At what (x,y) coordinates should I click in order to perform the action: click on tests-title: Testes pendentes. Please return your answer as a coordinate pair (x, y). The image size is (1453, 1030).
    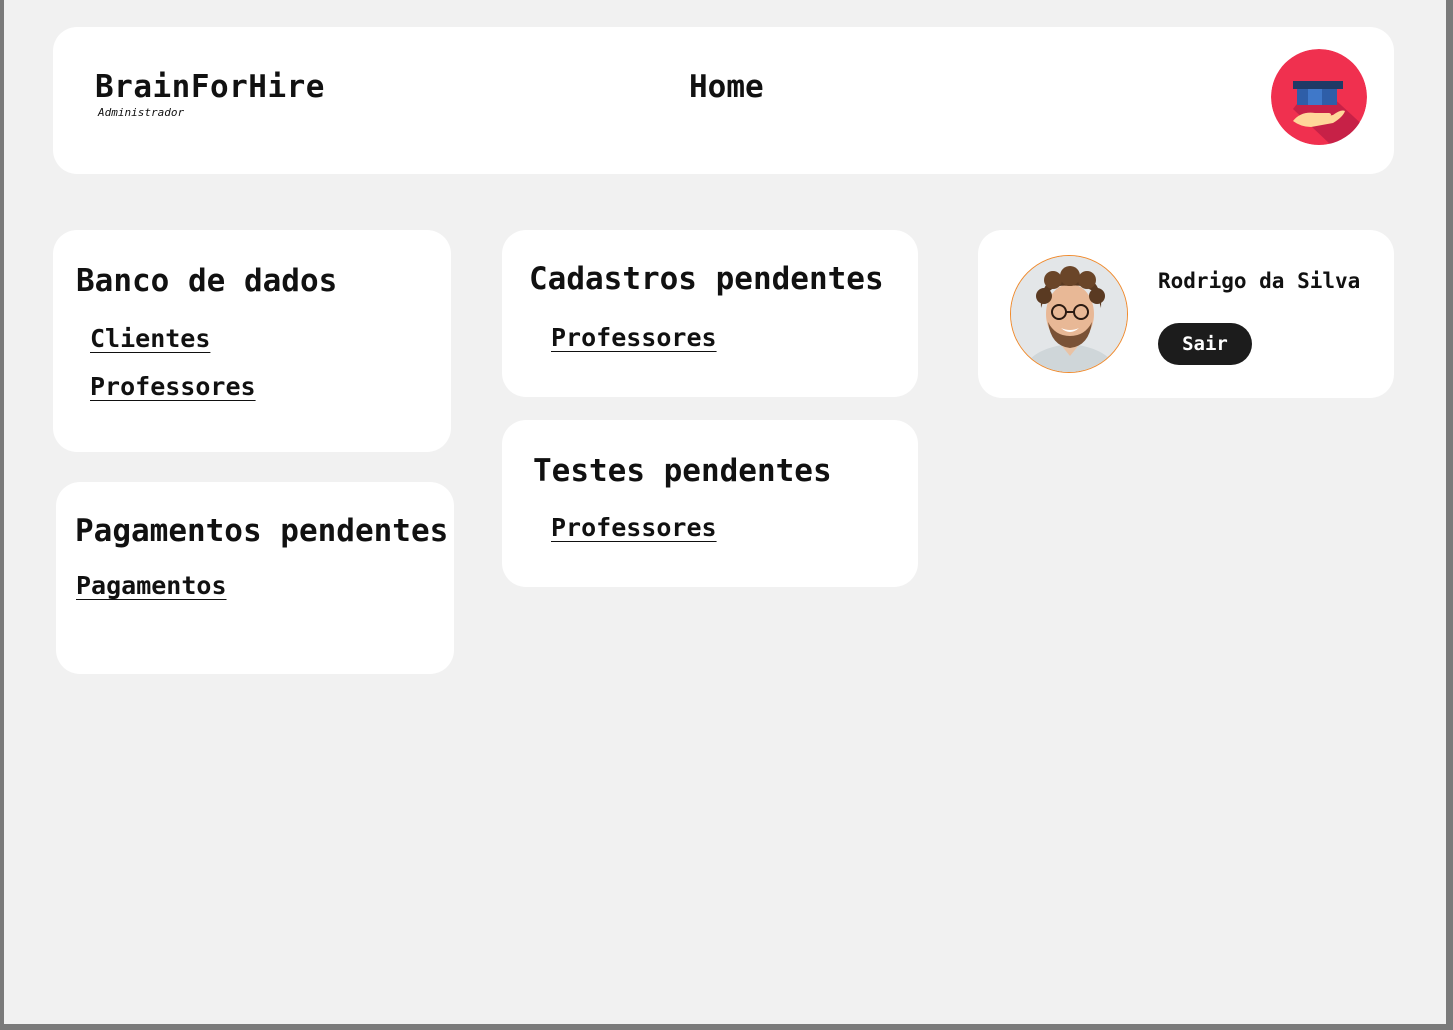
    Looking at the image, I should click on (682, 471).